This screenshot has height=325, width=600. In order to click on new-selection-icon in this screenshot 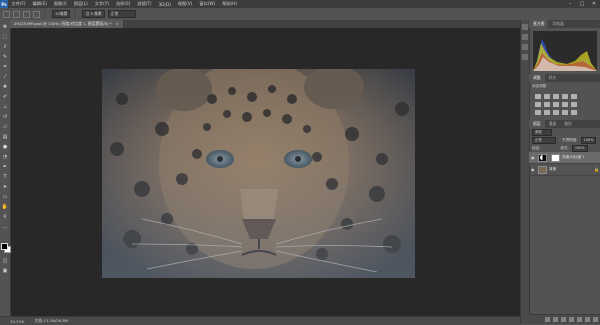, I will do `click(16, 14)`.